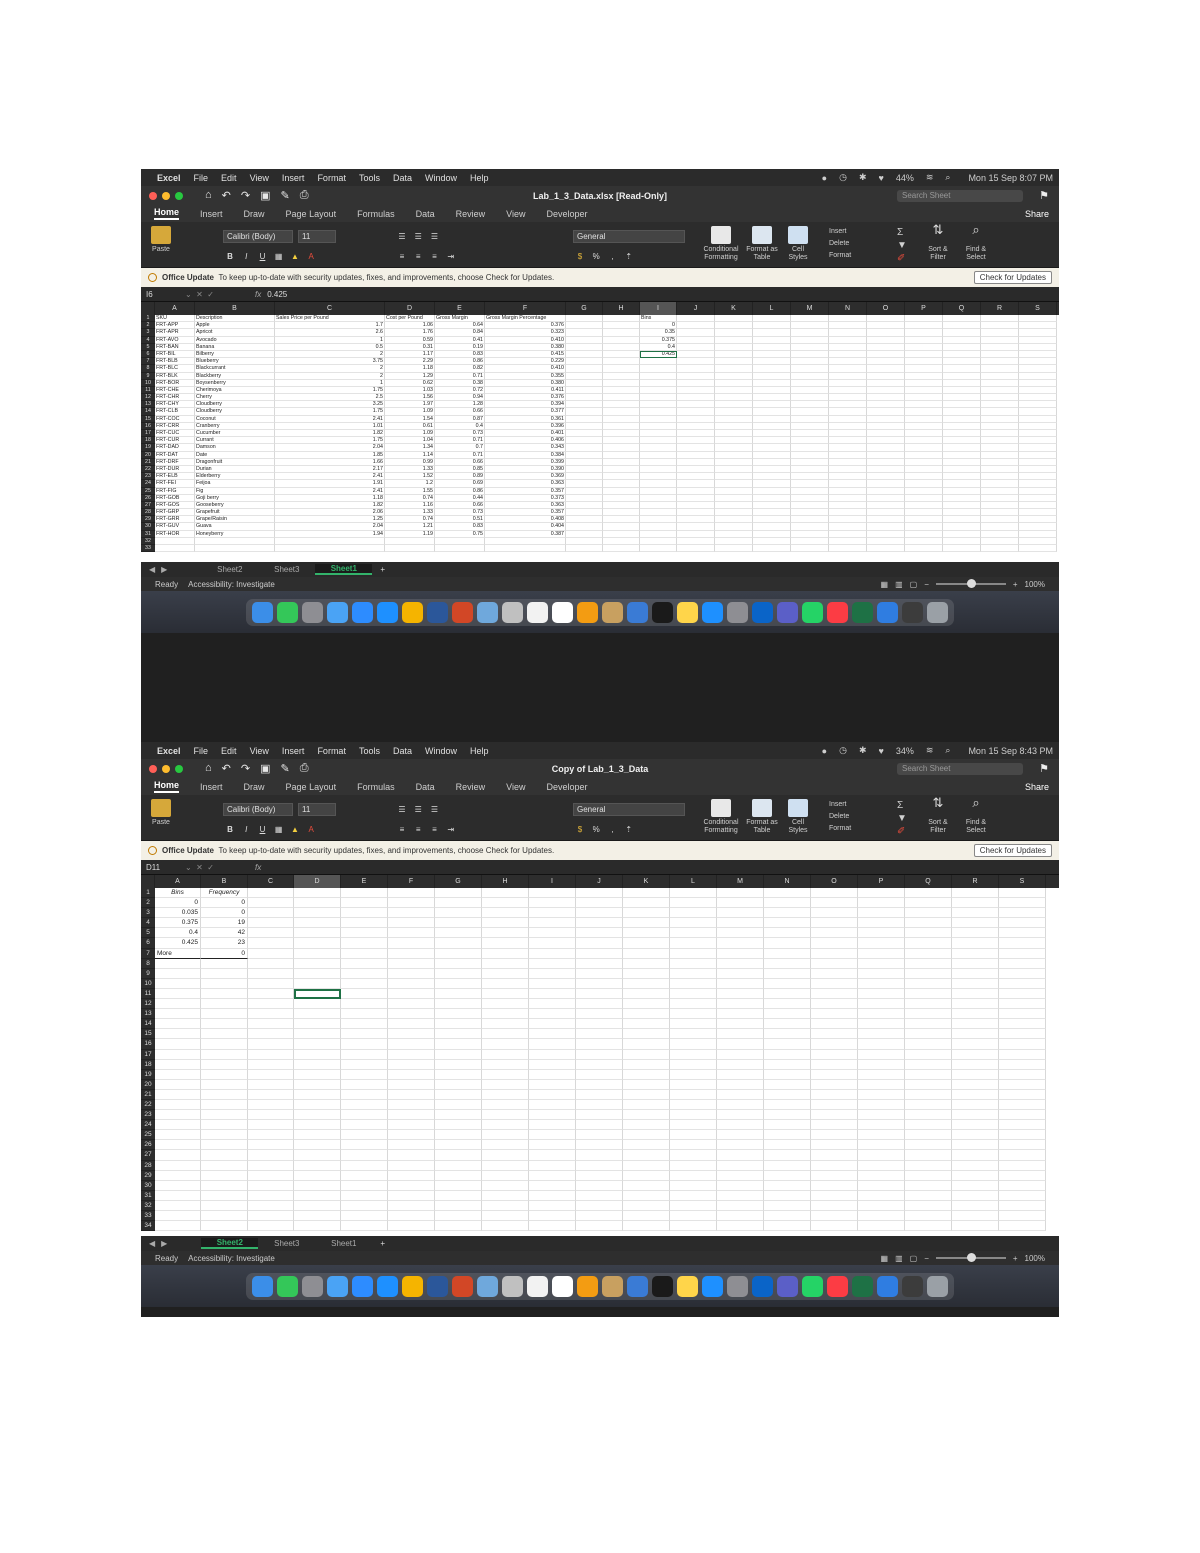 This screenshot has height=1553, width=1200. What do you see at coordinates (505, 1054) in the screenshot?
I see `cell-h17` at bounding box center [505, 1054].